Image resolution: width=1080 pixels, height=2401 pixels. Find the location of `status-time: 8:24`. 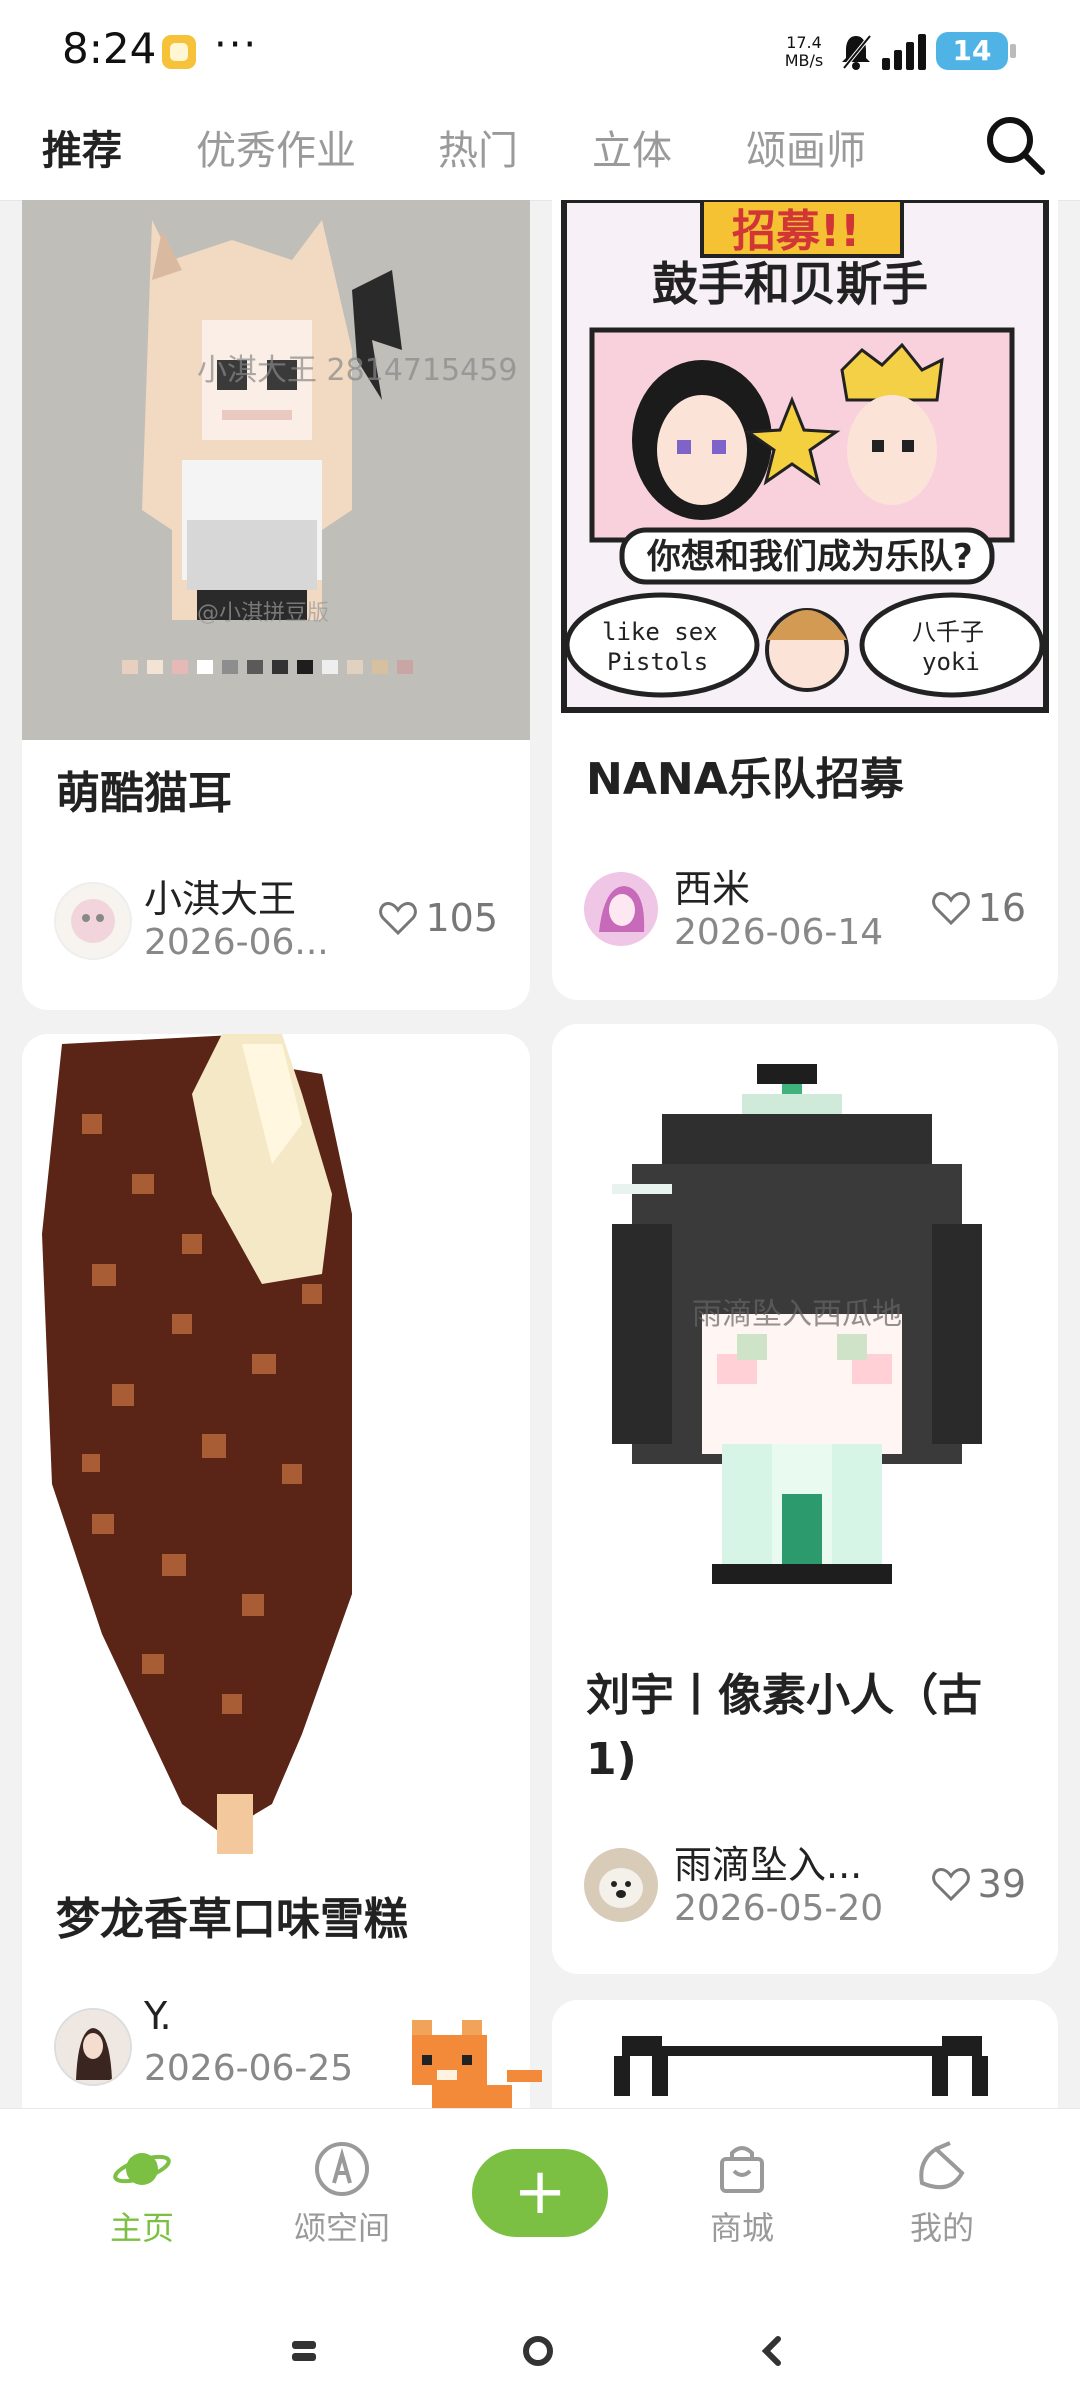

status-time: 8:24 is located at coordinates (109, 48).